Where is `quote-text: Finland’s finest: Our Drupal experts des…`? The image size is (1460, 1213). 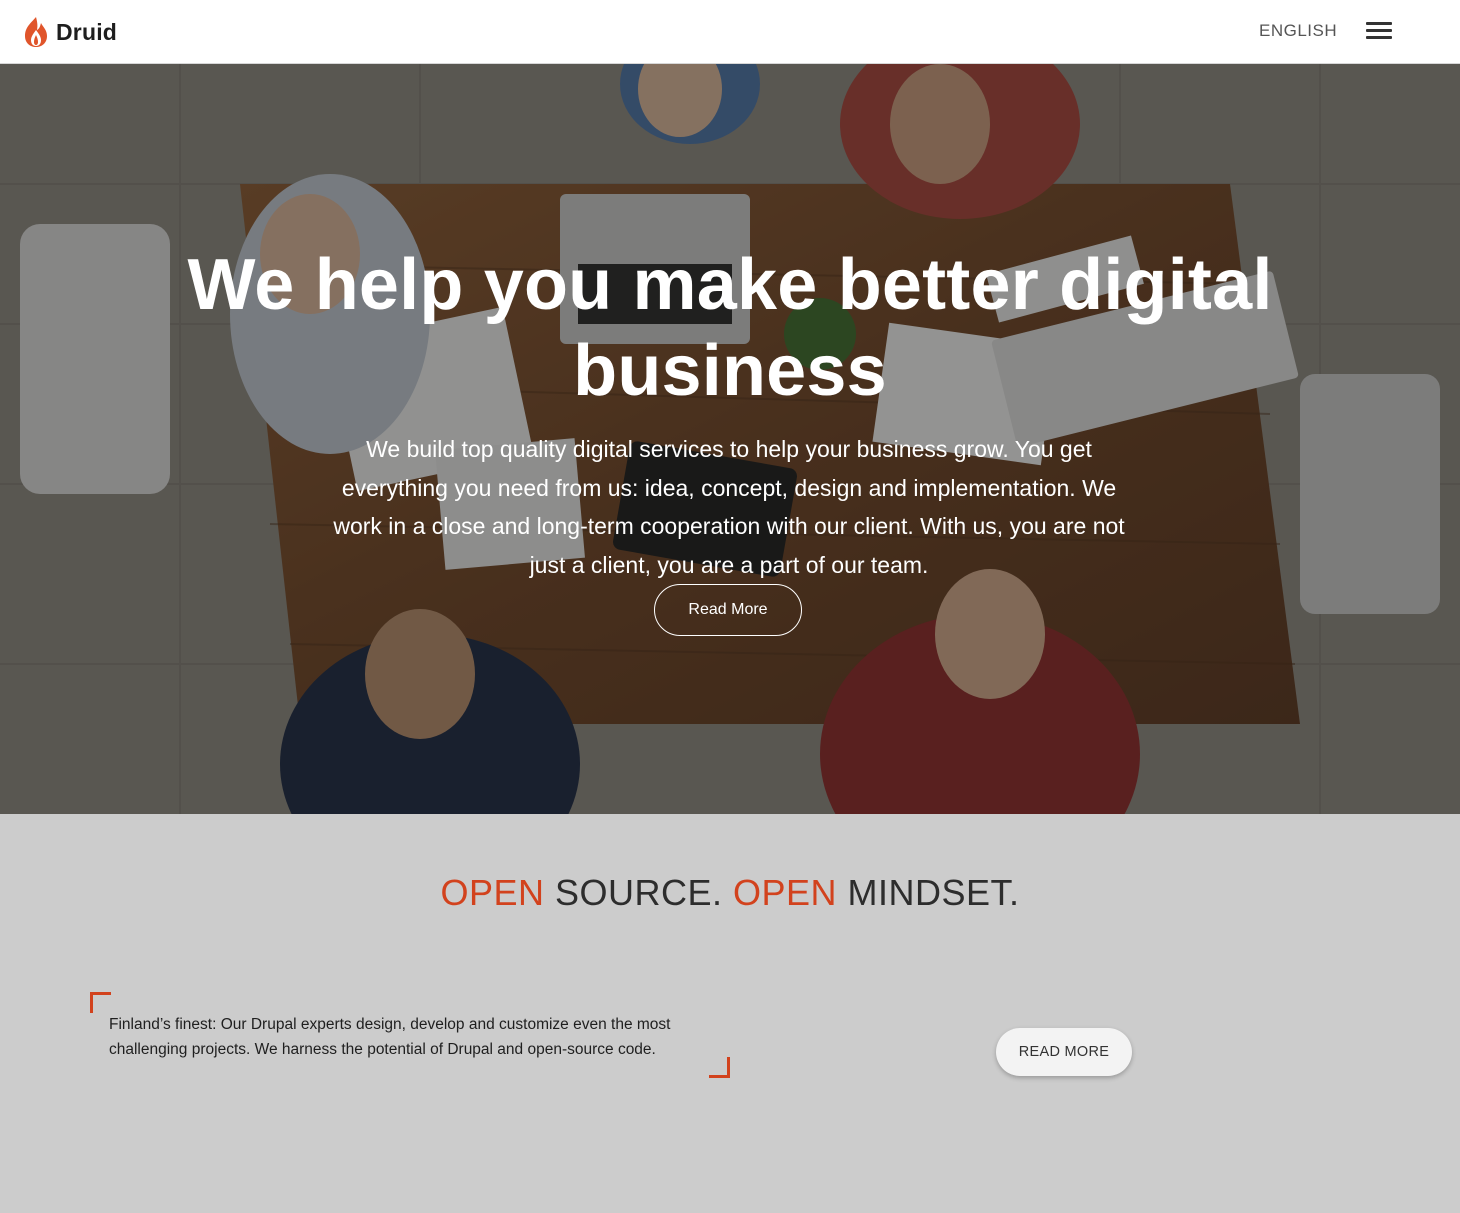 quote-text: Finland’s finest: Our Drupal experts des… is located at coordinates (390, 1037).